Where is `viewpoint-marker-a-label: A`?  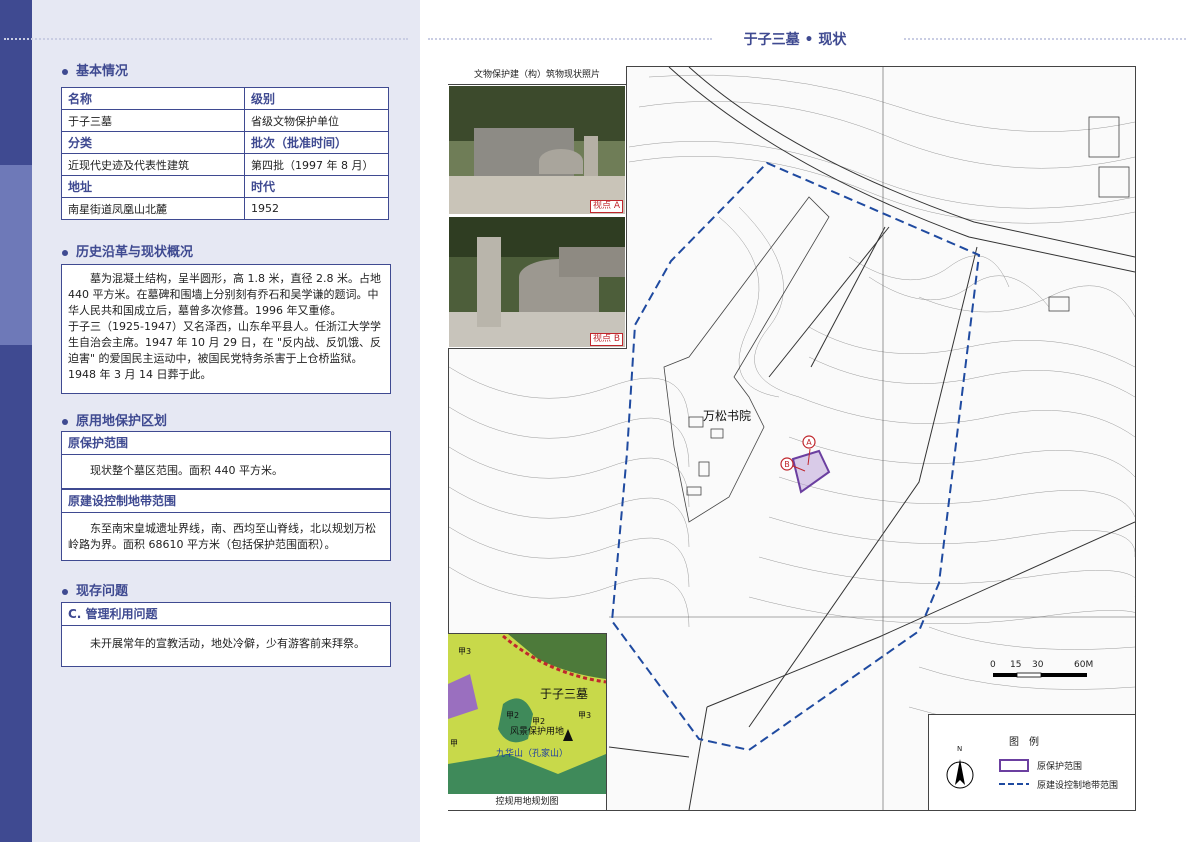 viewpoint-marker-a-label: A is located at coordinates (809, 442).